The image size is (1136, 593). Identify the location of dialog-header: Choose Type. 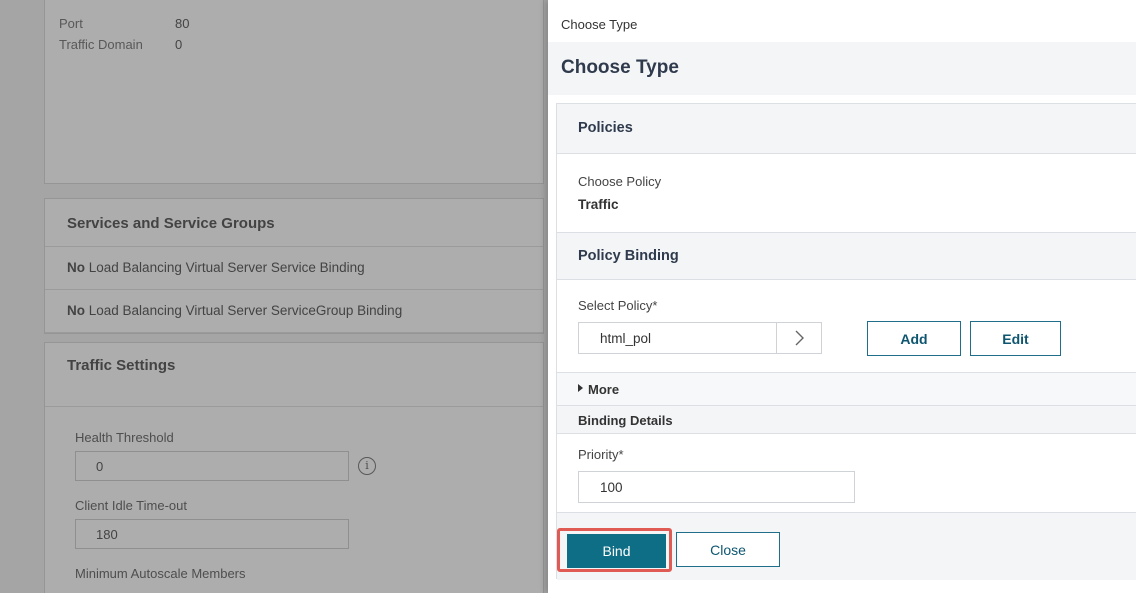
(842, 68).